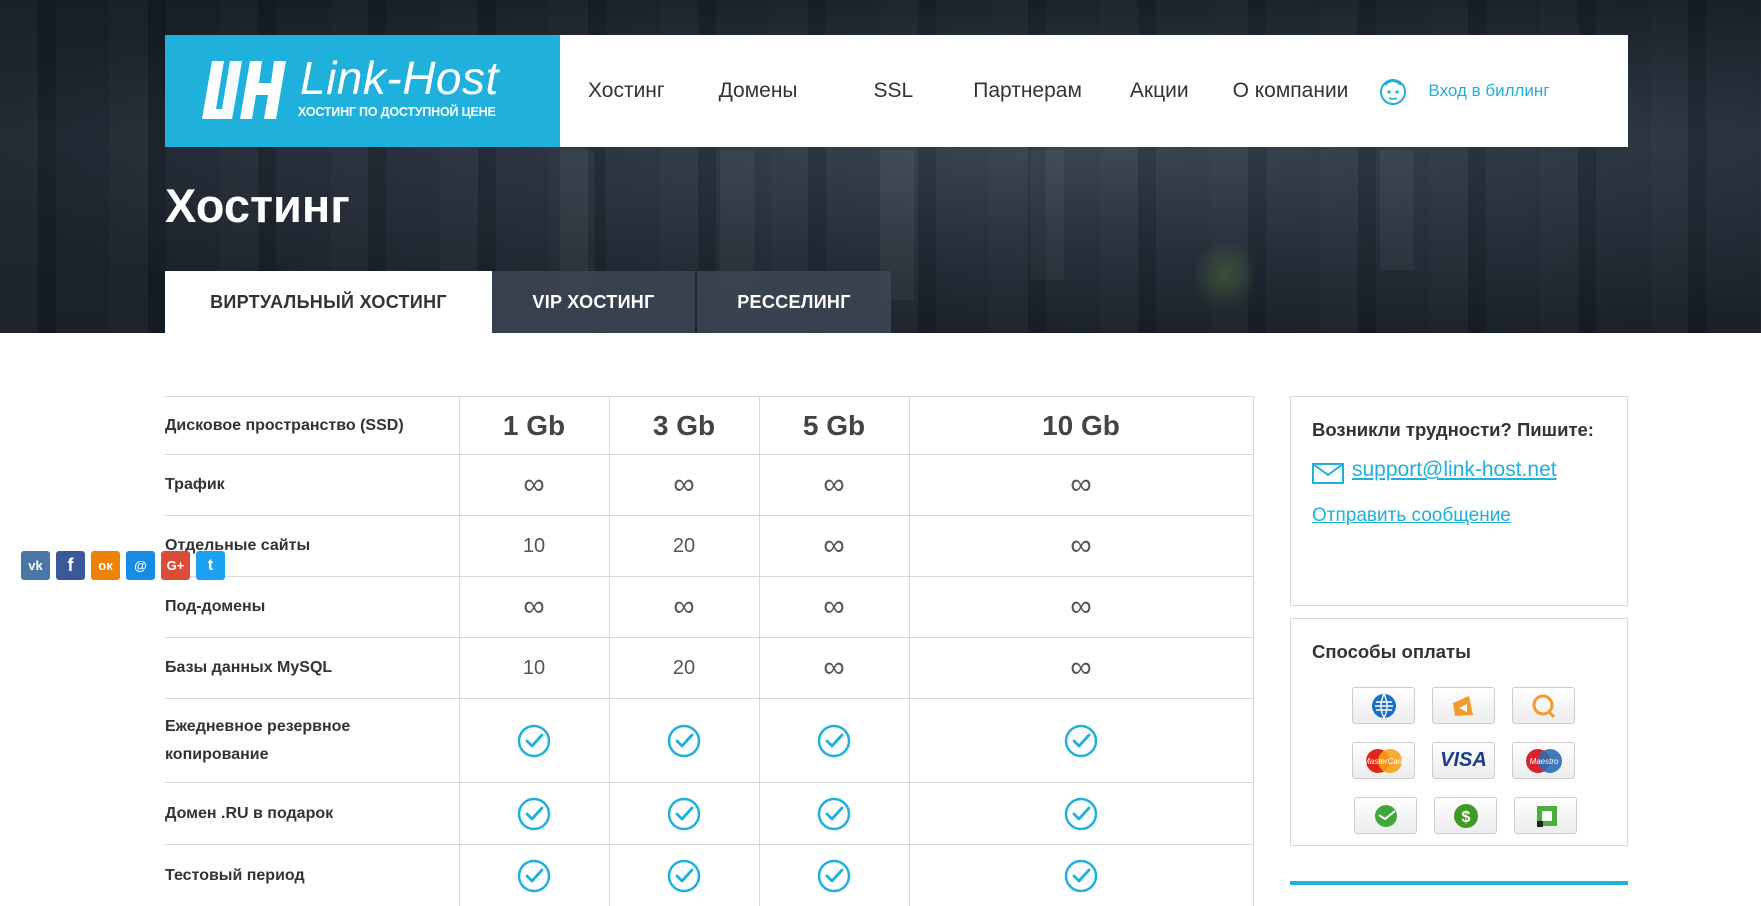 Image resolution: width=1761 pixels, height=906 pixels. I want to click on nav-item-about: О компании, so click(1291, 91).